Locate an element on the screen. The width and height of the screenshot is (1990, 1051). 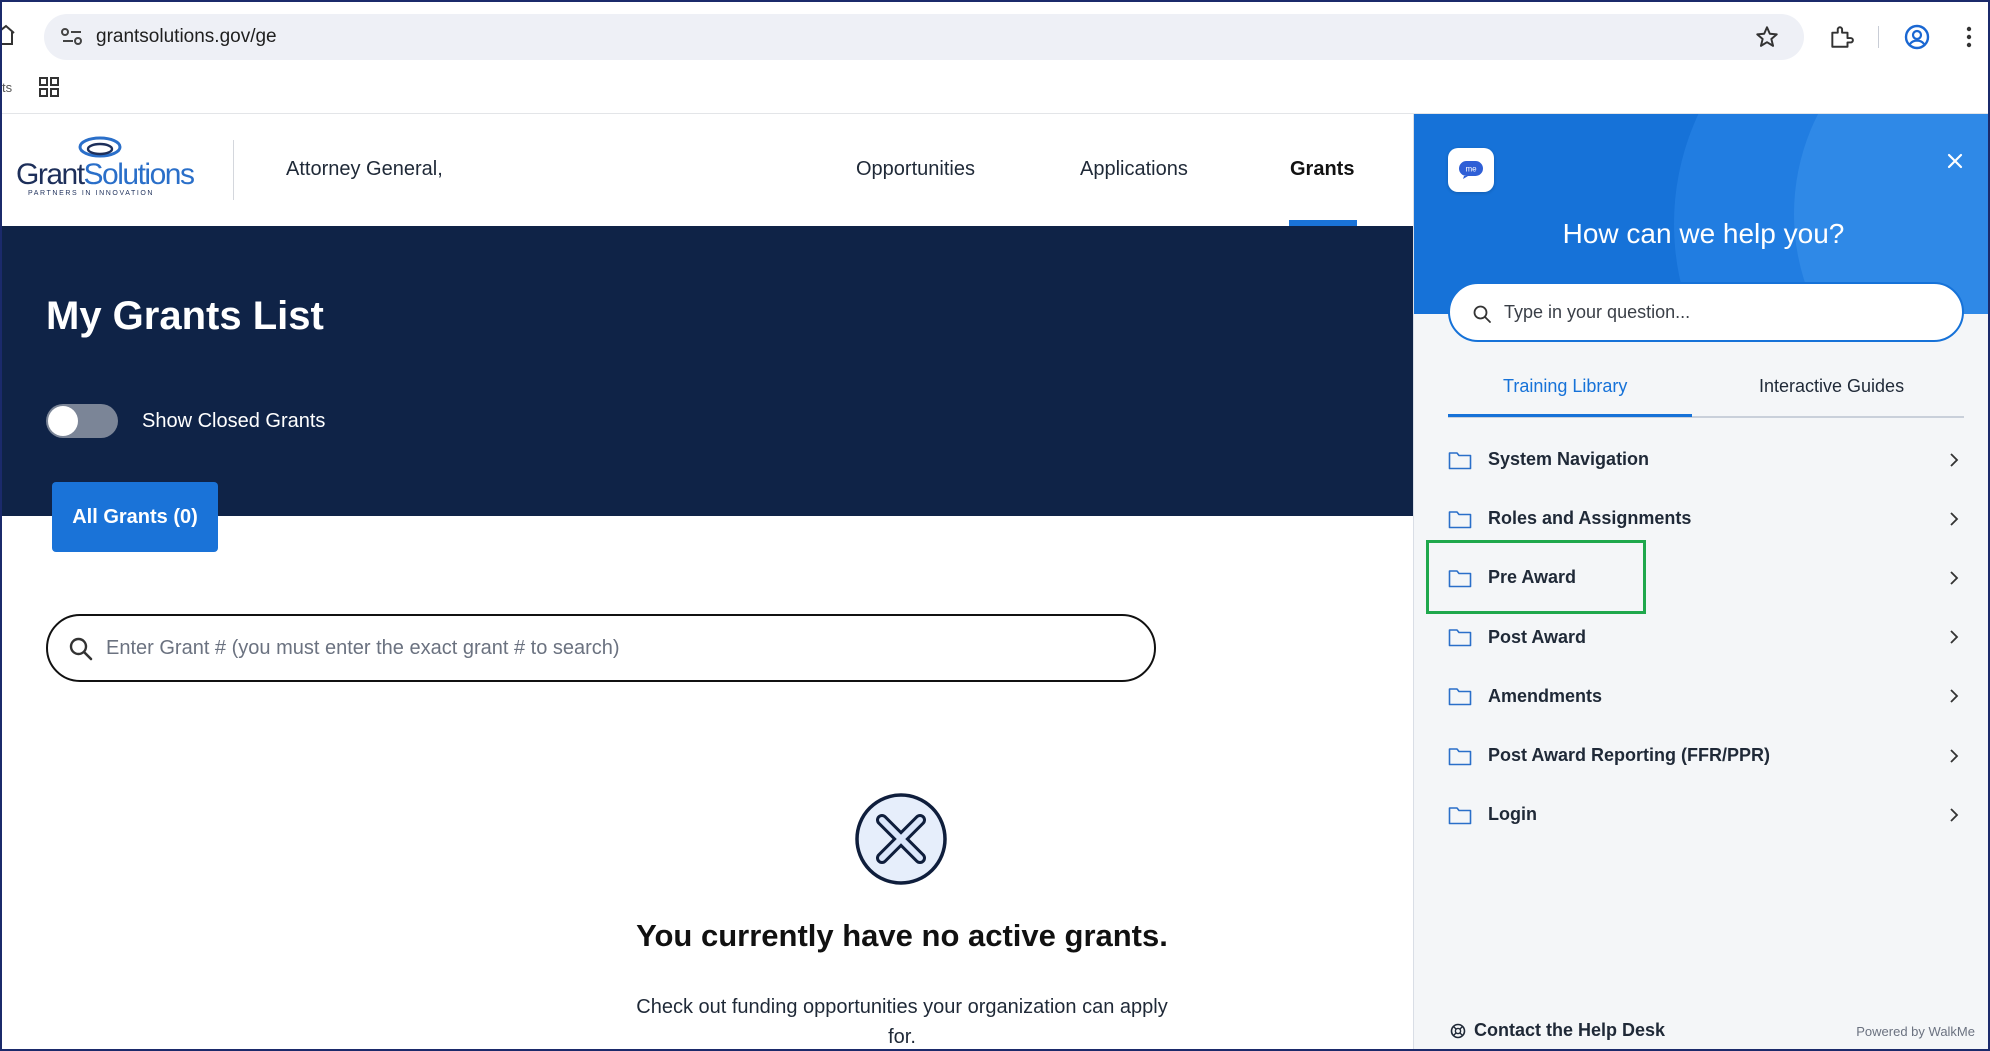
walkme-tabs: Training Library Interactive Guides is located at coordinates (1706, 390).